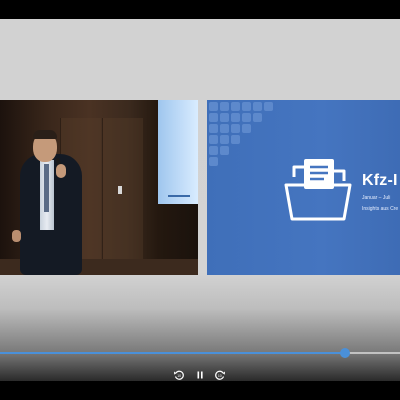  Describe the element at coordinates (200, 9) in the screenshot. I see `letterbox-top` at that location.